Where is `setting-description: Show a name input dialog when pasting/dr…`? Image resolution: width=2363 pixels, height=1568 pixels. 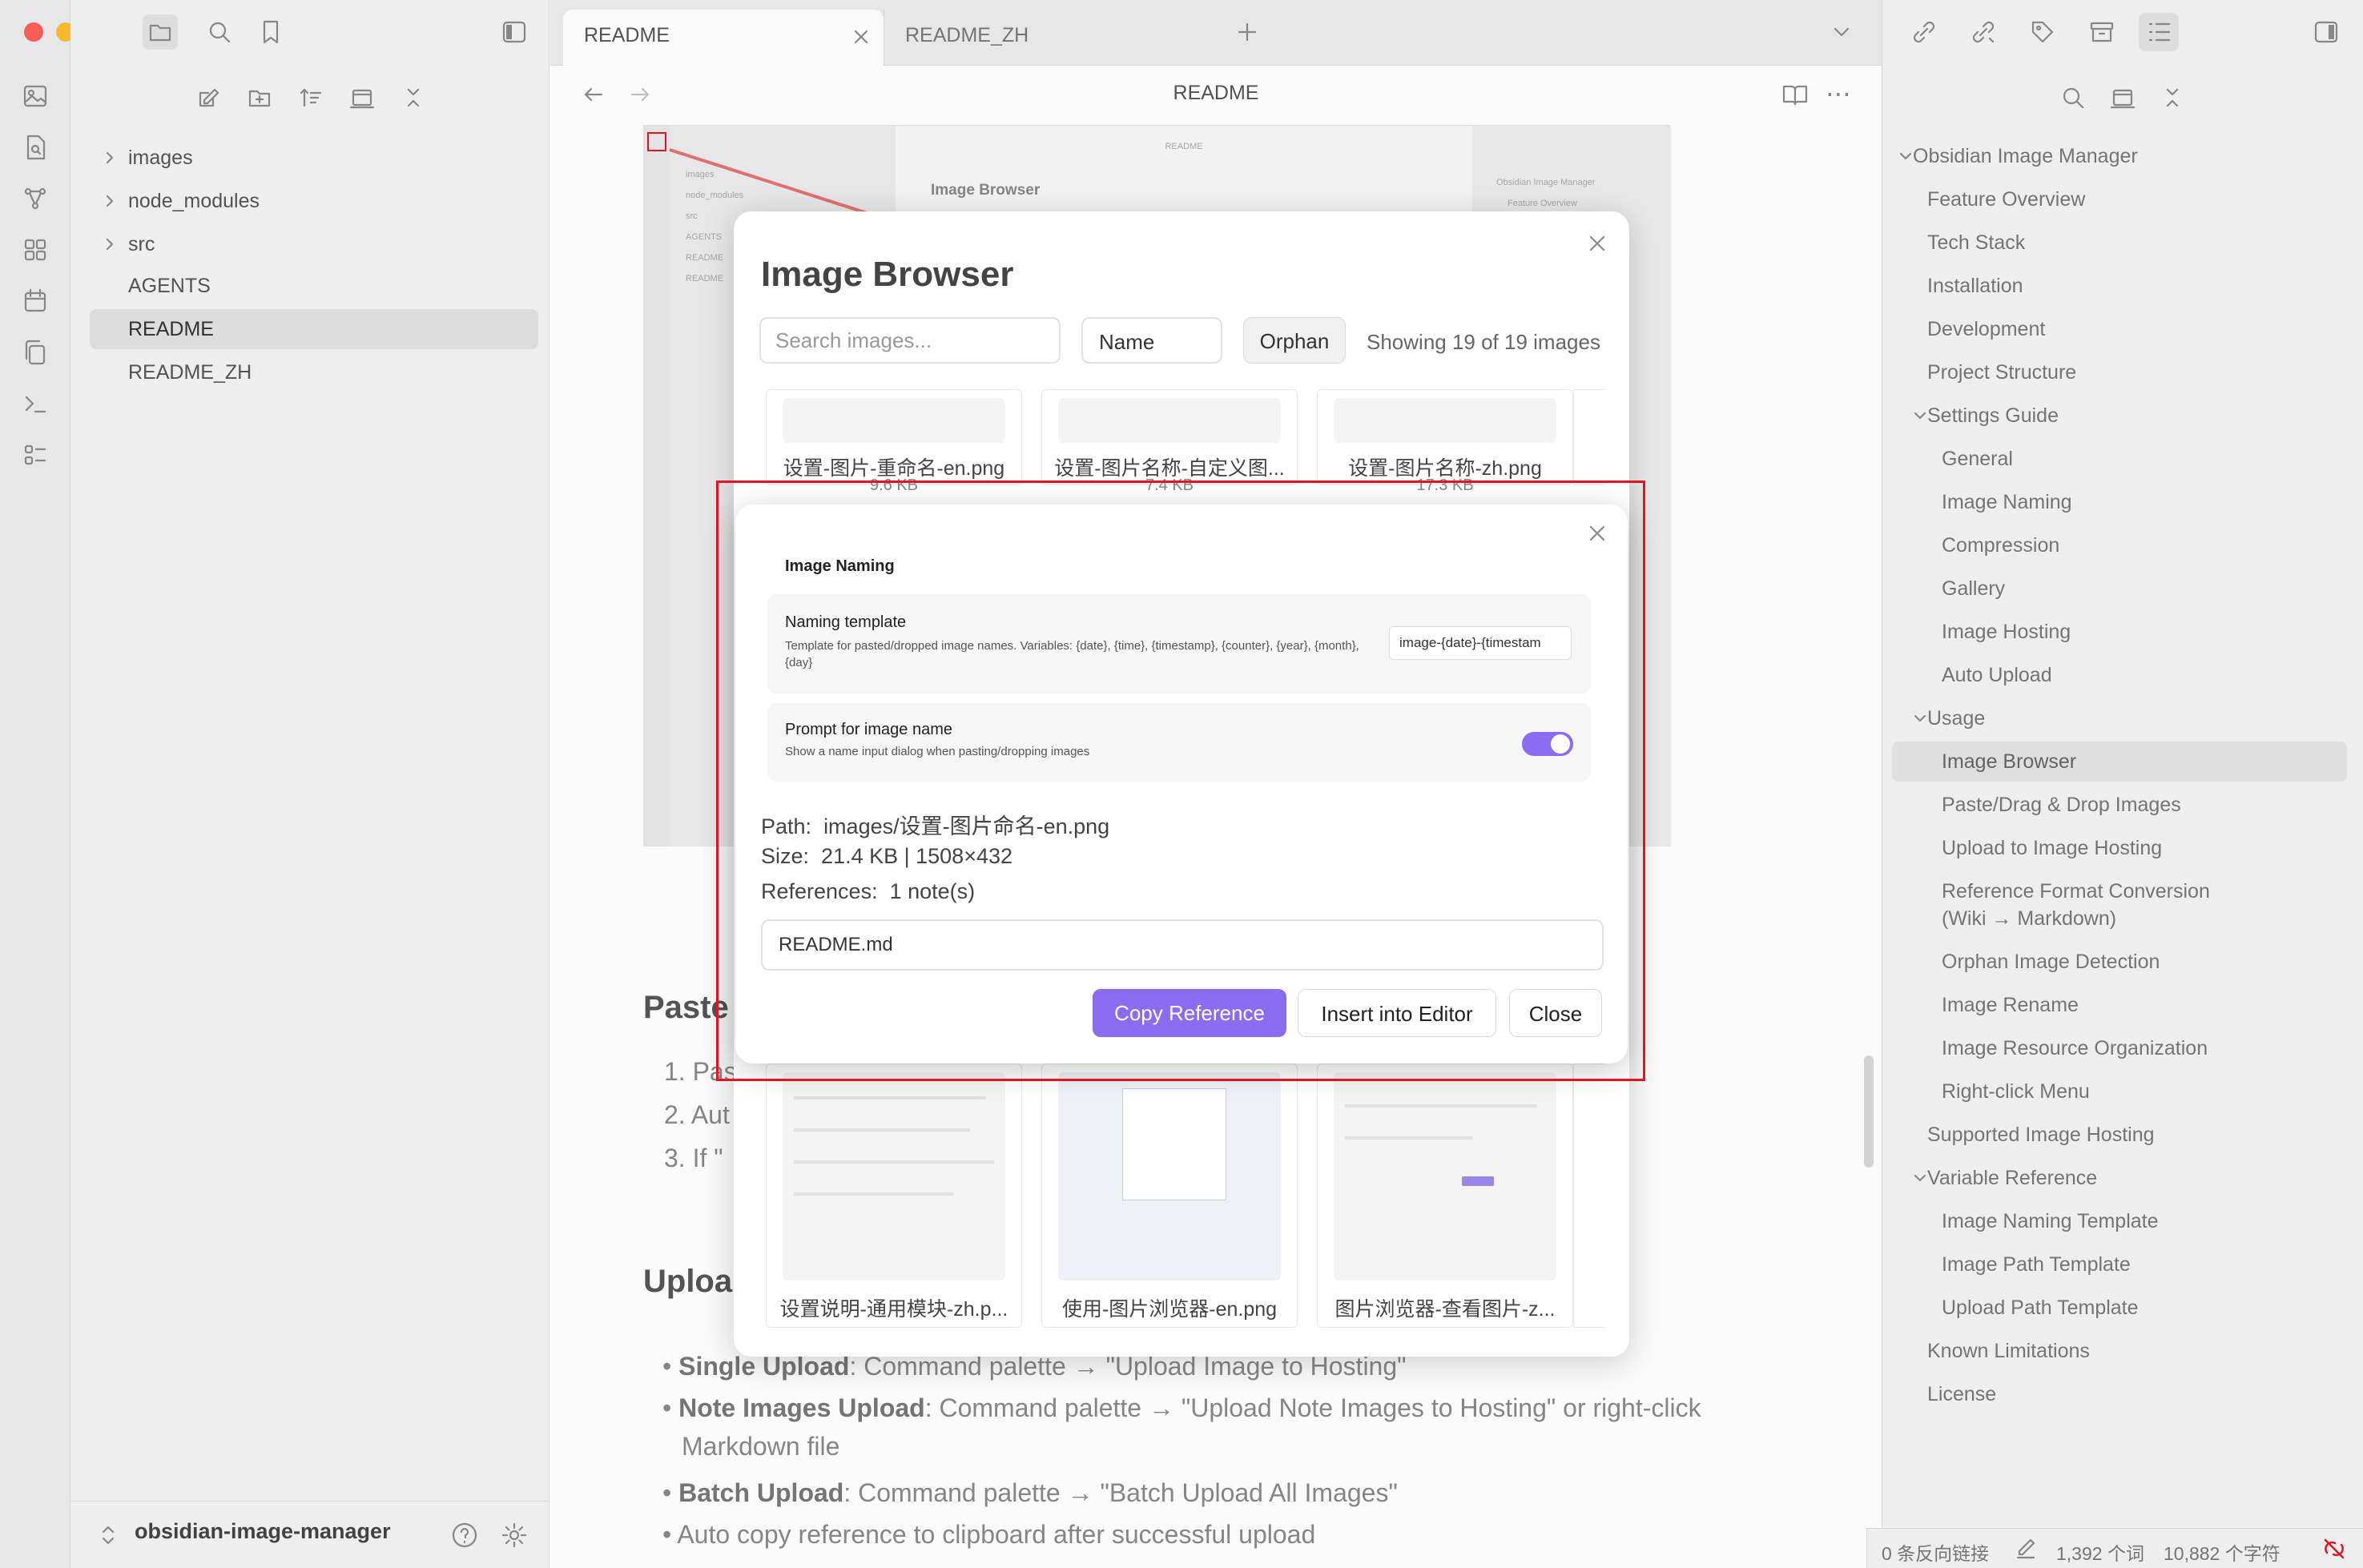 setting-description: Show a name input dialog when pasting/dr… is located at coordinates (938, 751).